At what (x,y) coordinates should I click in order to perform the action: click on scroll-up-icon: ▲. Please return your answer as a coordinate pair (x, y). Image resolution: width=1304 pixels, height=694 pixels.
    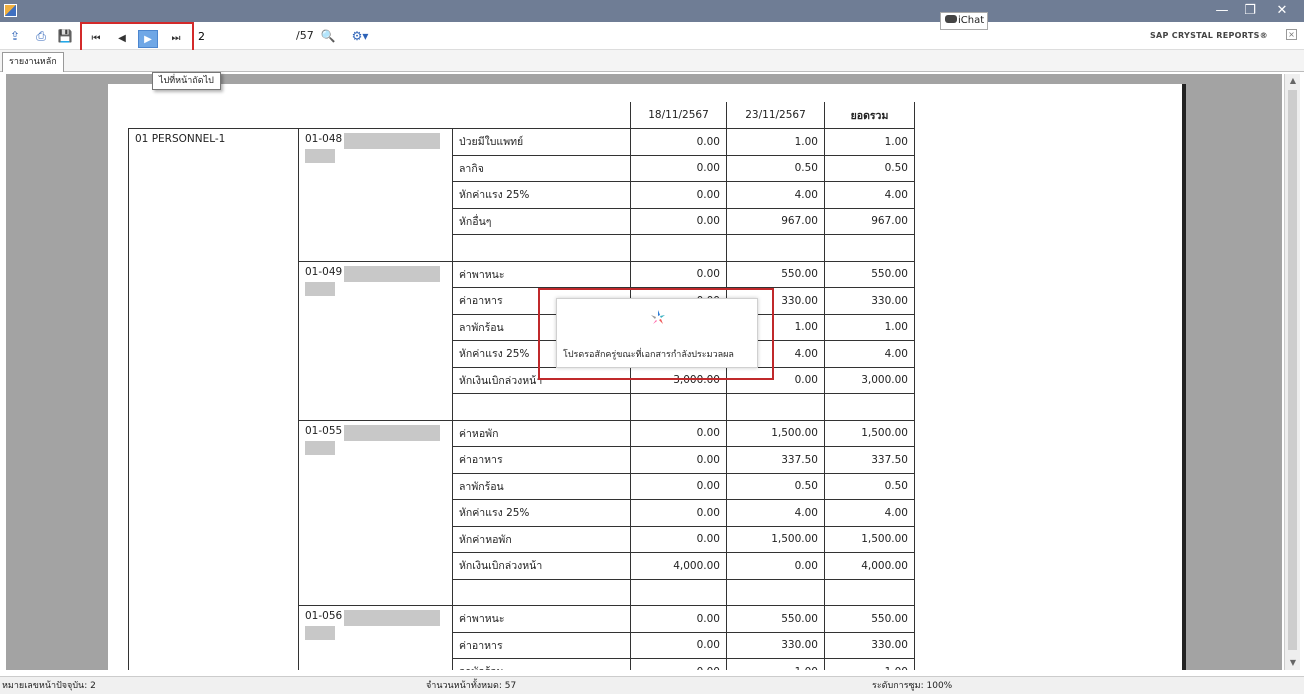
    Looking at the image, I should click on (1293, 81).